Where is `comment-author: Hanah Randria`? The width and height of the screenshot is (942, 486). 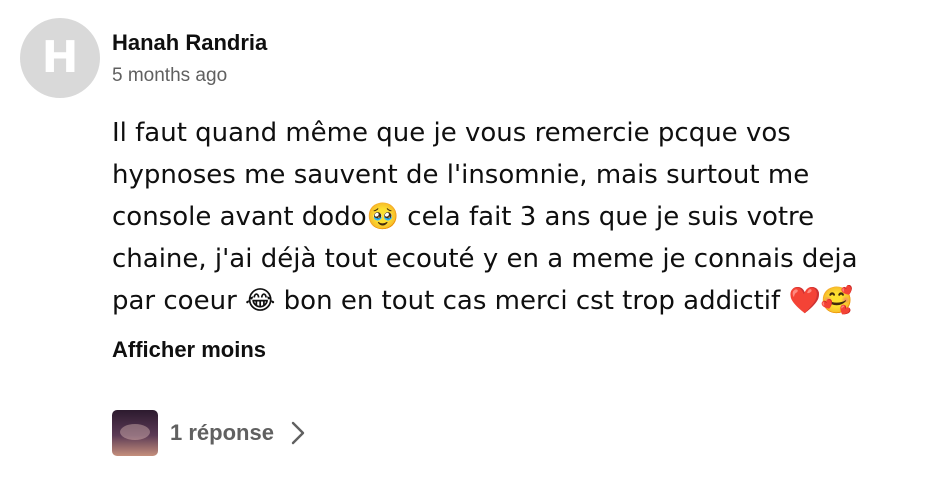
comment-author: Hanah Randria is located at coordinates (518, 43).